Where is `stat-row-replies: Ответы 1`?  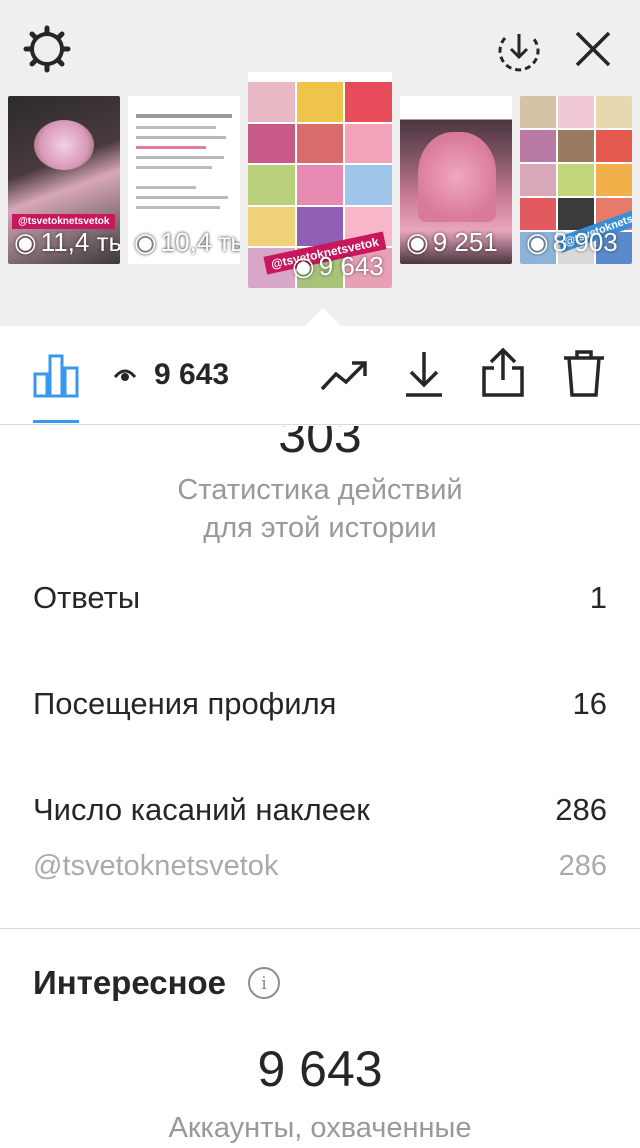
stat-row-replies: Ответы 1 is located at coordinates (320, 598).